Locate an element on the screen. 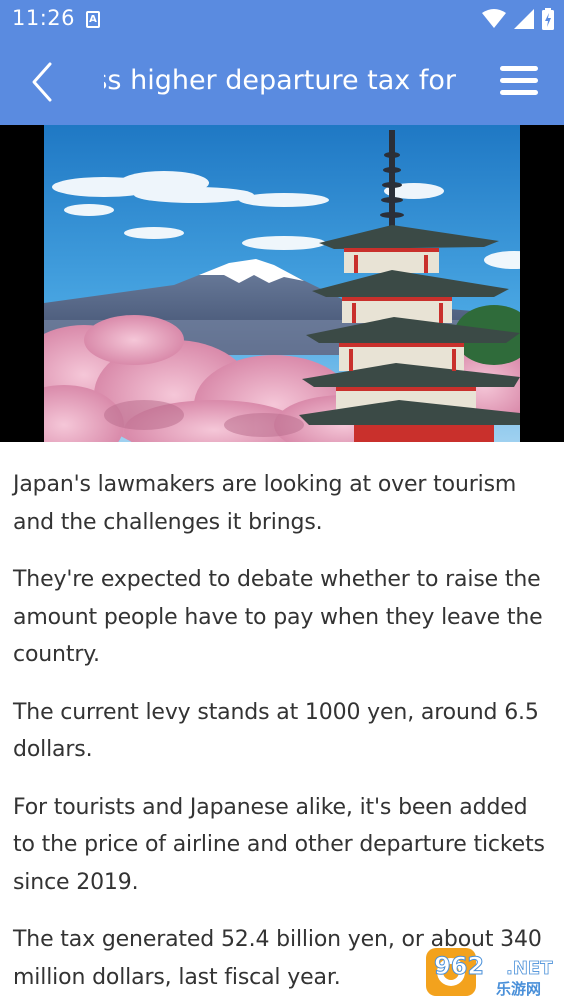 The height and width of the screenshot is (1002, 564). watermark-logo-art: 962 .NET 乐游网 is located at coordinates (490, 973).